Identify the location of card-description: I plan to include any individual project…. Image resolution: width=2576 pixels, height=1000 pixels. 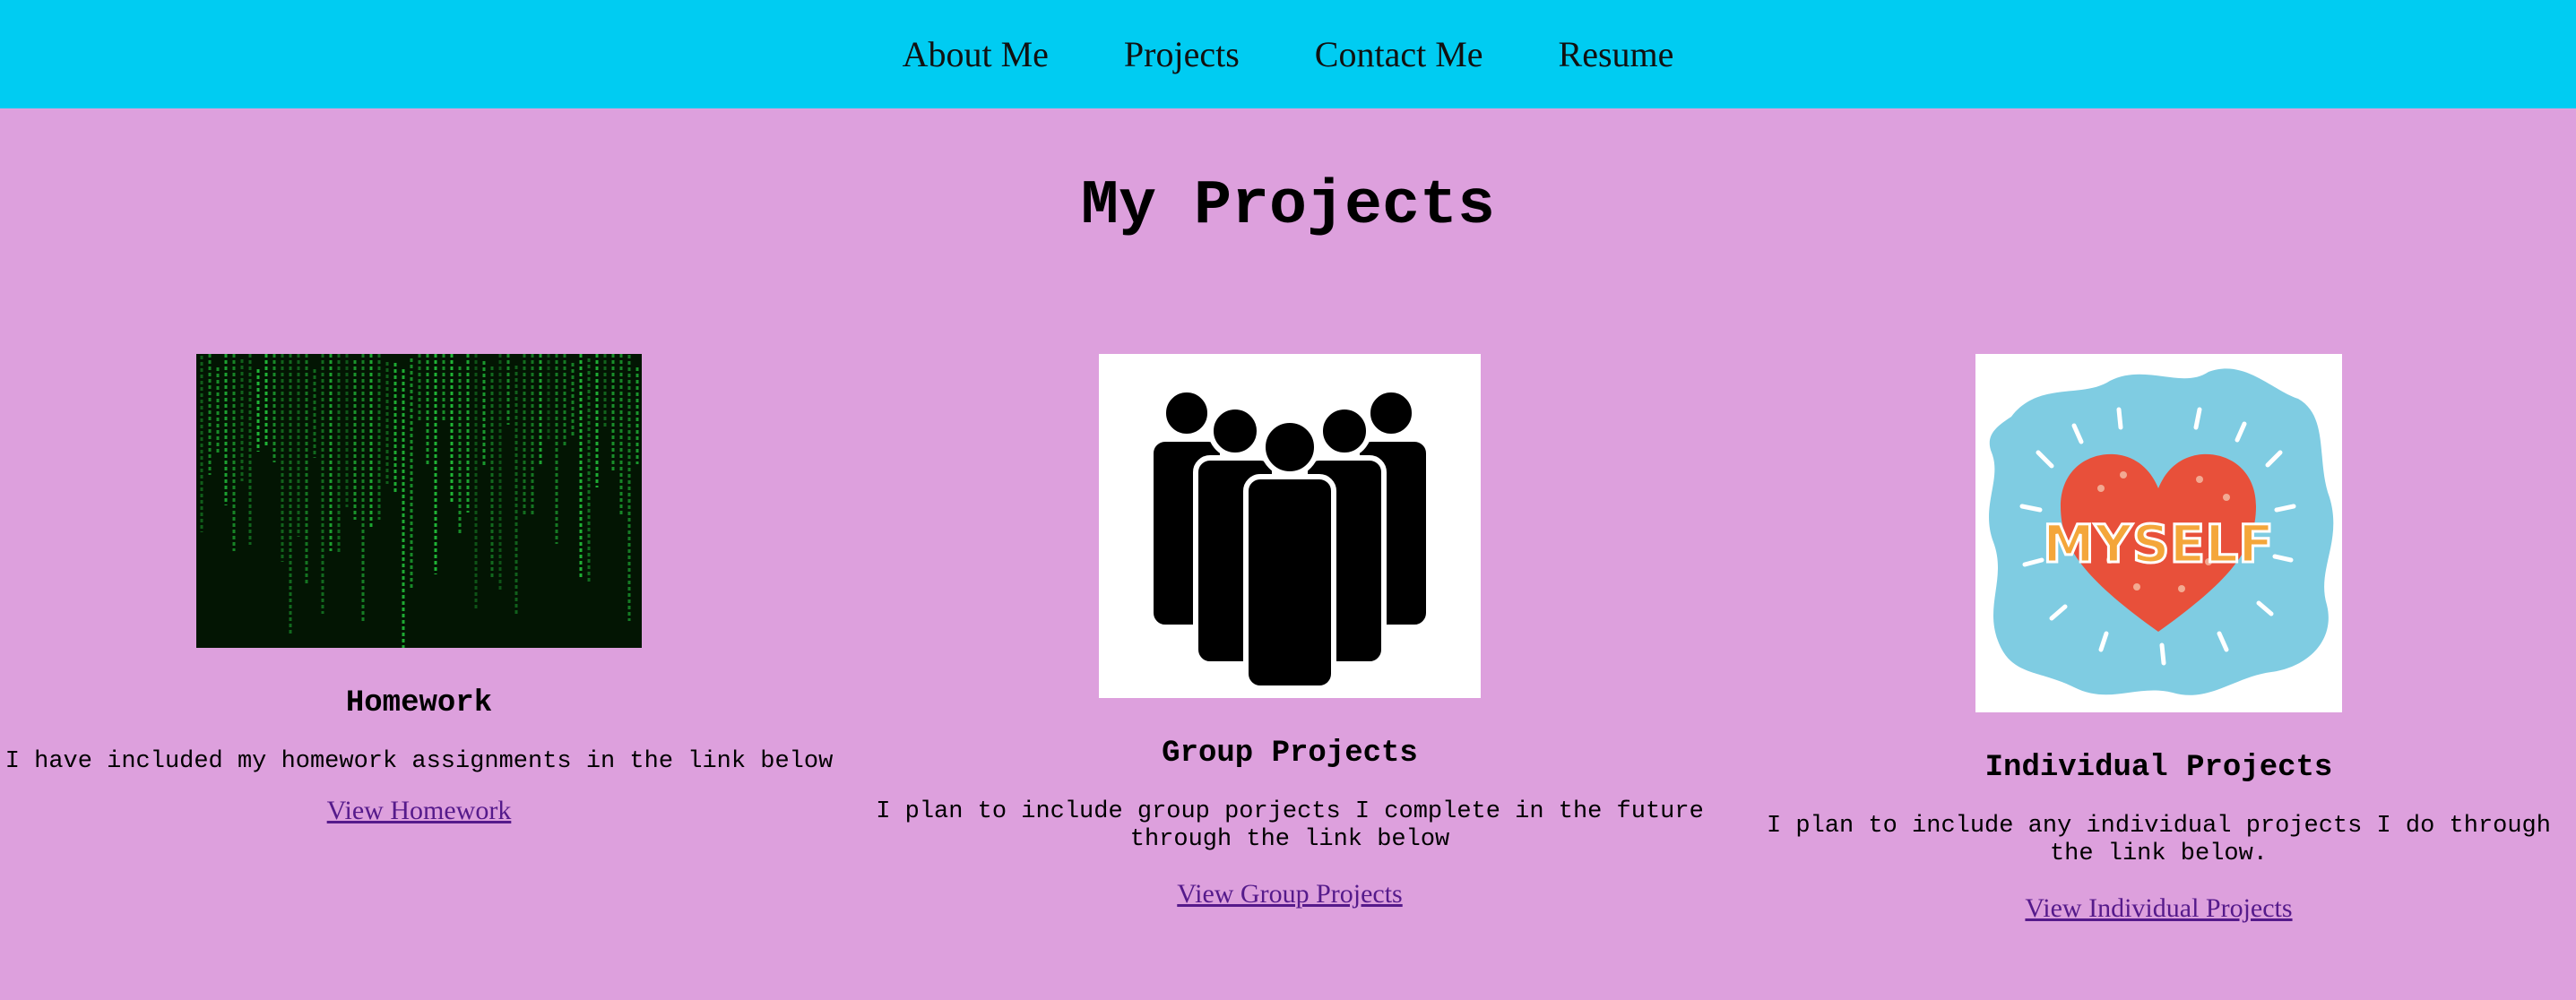
(2159, 840).